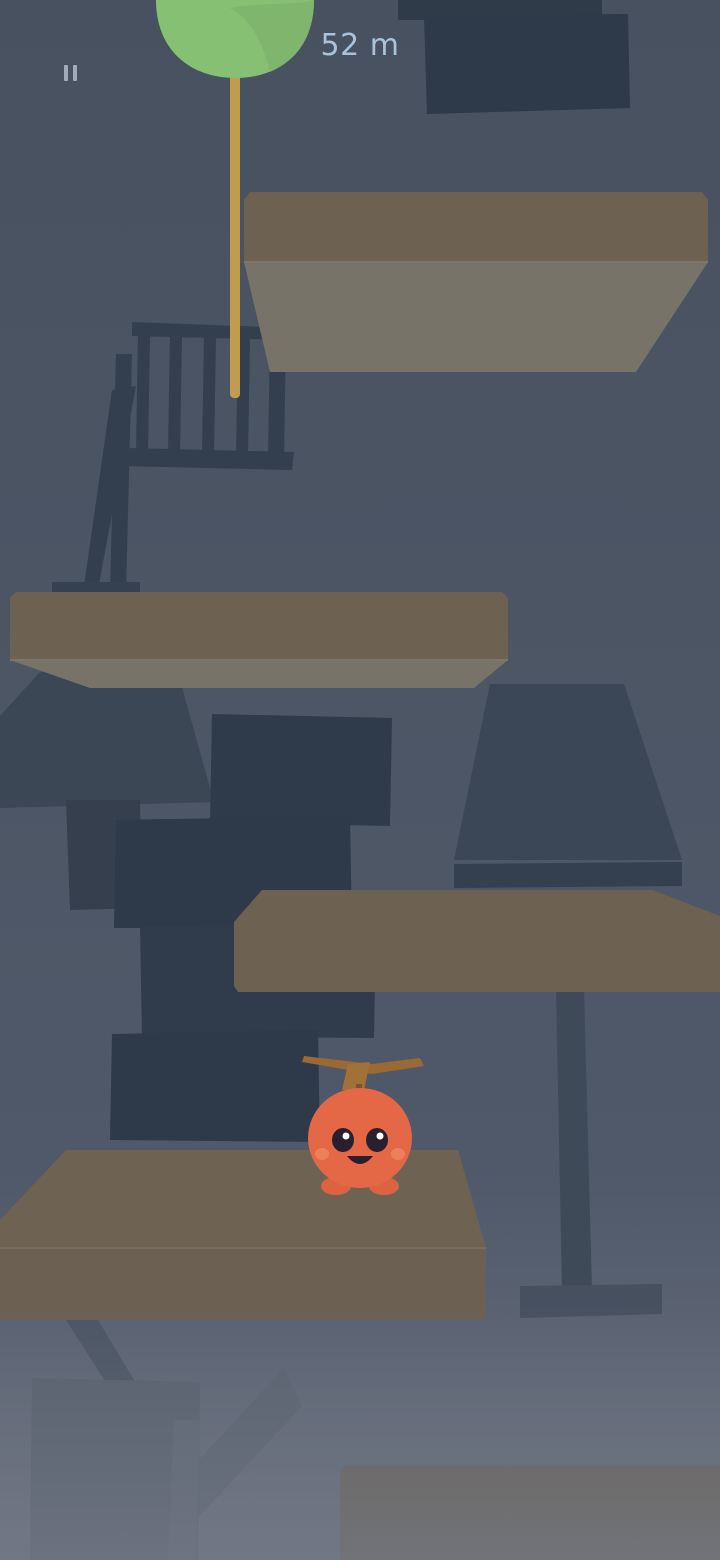  Describe the element at coordinates (398, 1154) in the screenshot. I see `character-cheek-right` at that location.